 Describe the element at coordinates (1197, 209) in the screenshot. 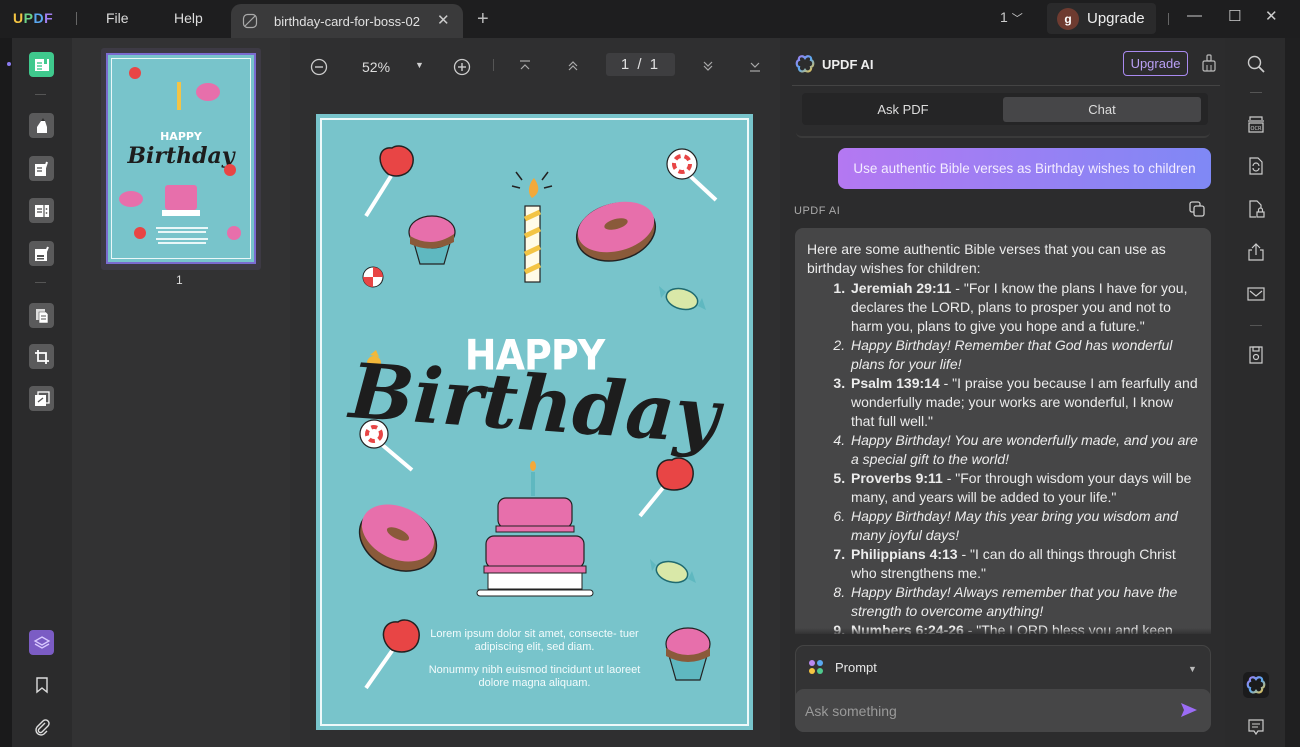

I see `copy-icon` at that location.